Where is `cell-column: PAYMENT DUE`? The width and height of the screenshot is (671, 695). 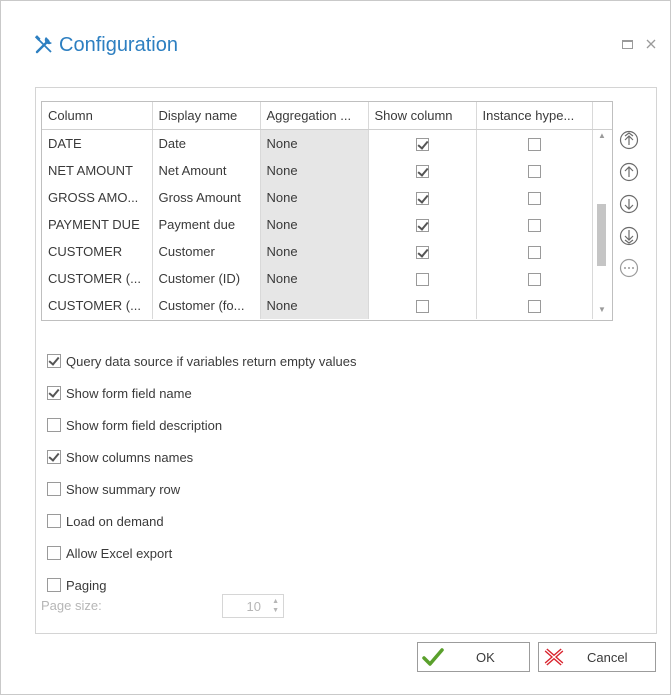 cell-column: PAYMENT DUE is located at coordinates (97, 224).